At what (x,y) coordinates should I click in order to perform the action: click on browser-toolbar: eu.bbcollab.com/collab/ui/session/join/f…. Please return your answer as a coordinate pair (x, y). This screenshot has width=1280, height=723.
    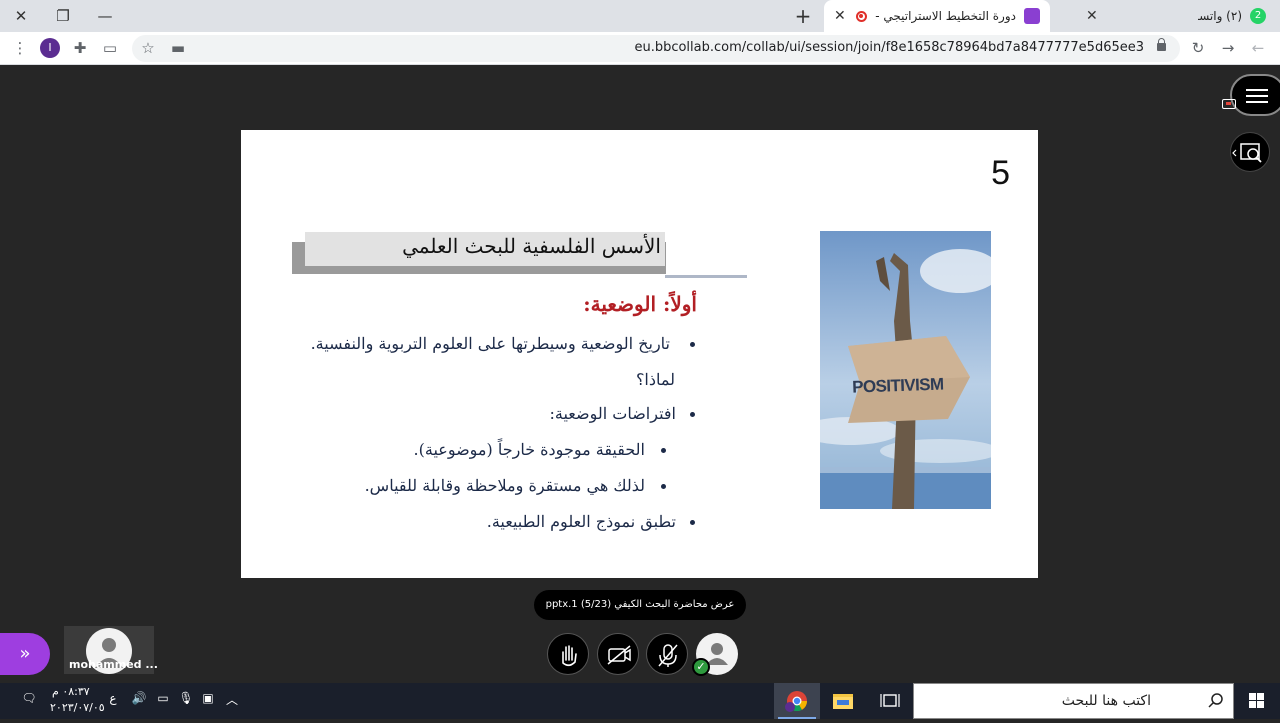
    Looking at the image, I should click on (640, 48).